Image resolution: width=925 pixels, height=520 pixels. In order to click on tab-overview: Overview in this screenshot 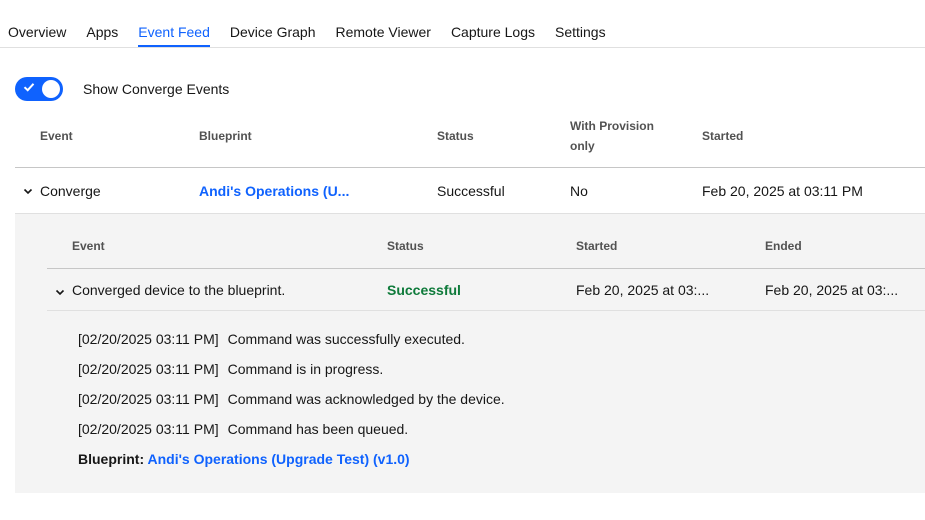, I will do `click(37, 32)`.